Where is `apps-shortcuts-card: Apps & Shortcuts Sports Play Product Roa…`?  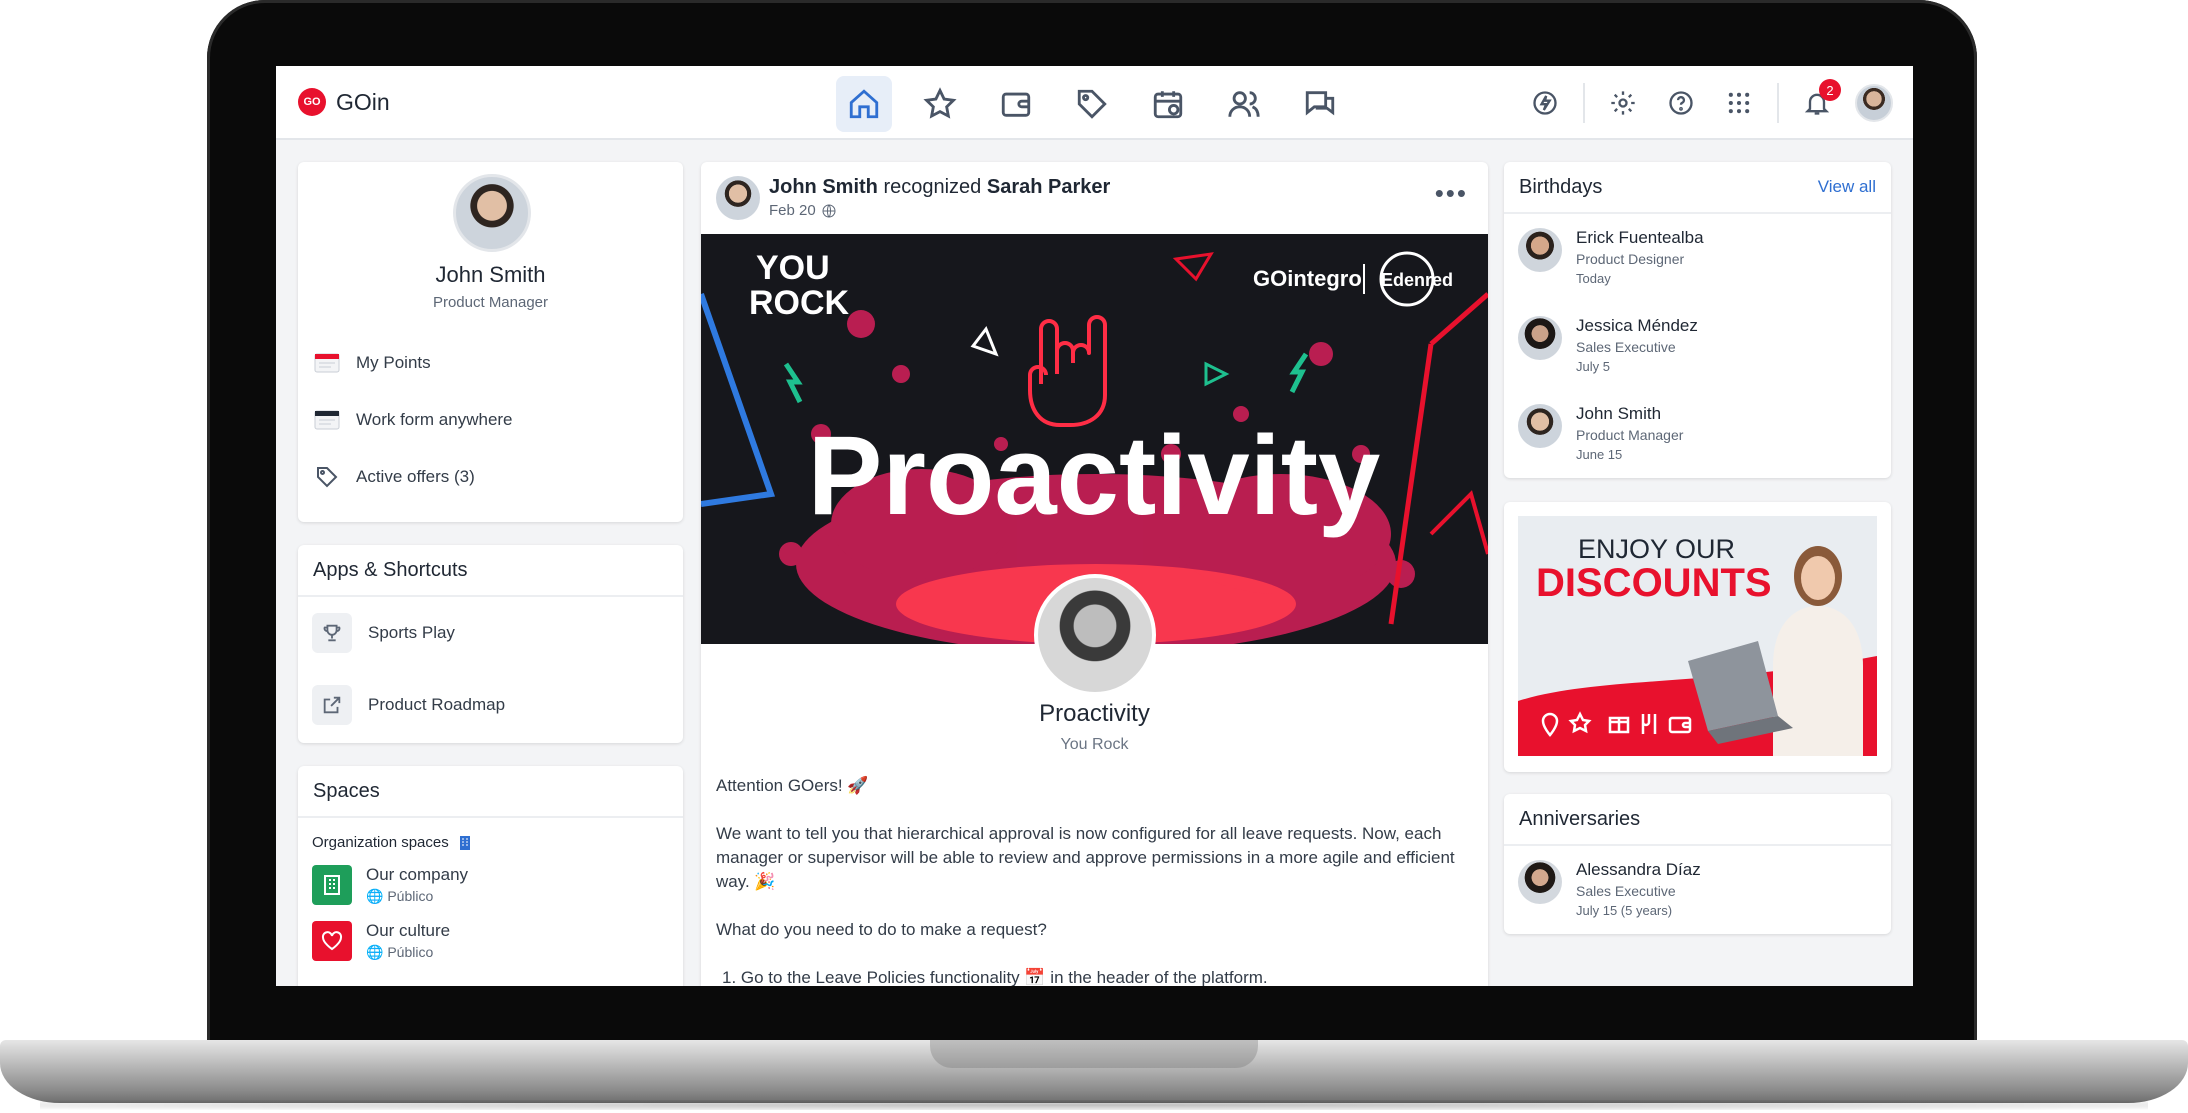 apps-shortcuts-card: Apps & Shortcuts Sports Play Product Roa… is located at coordinates (490, 644).